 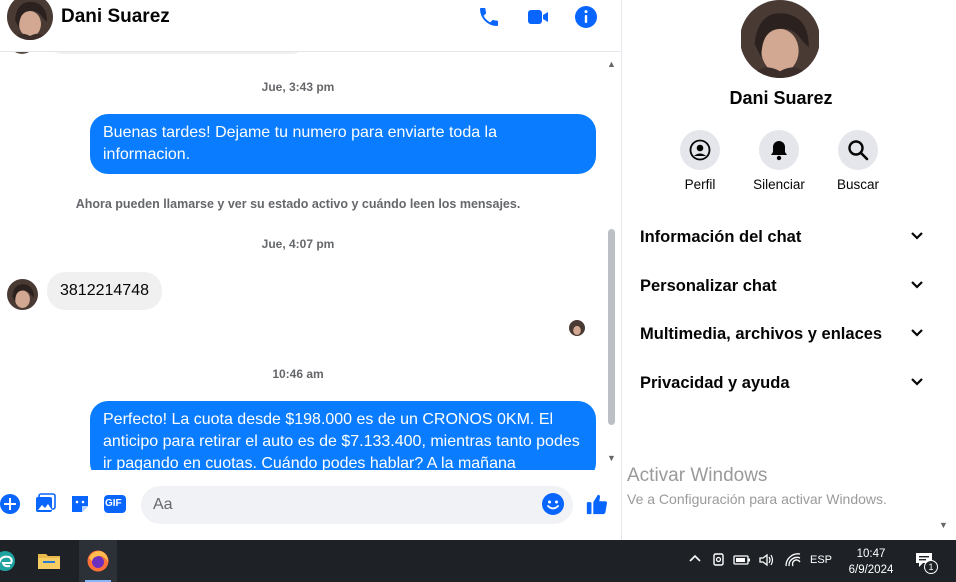 What do you see at coordinates (721, 236) in the screenshot?
I see `section-label: Información del chat` at bounding box center [721, 236].